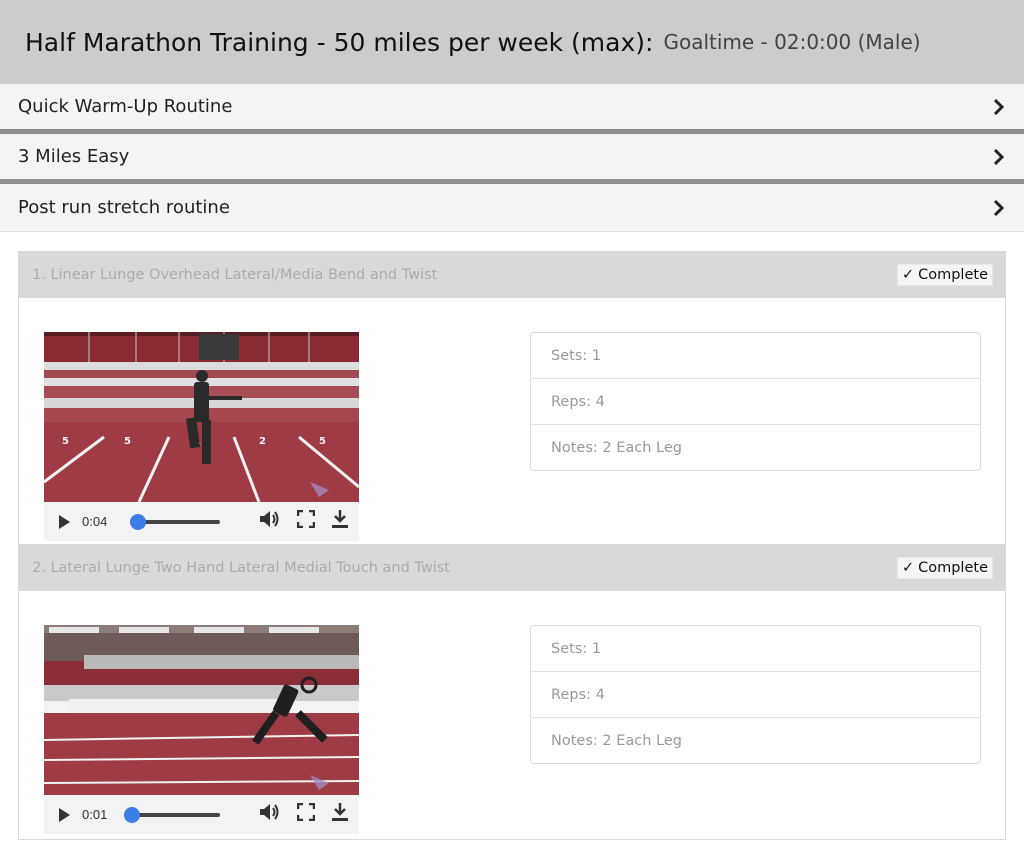 The width and height of the screenshot is (1024, 849). What do you see at coordinates (512, 159) in the screenshot?
I see `accordion-easy-run: 3 Miles Easy` at bounding box center [512, 159].